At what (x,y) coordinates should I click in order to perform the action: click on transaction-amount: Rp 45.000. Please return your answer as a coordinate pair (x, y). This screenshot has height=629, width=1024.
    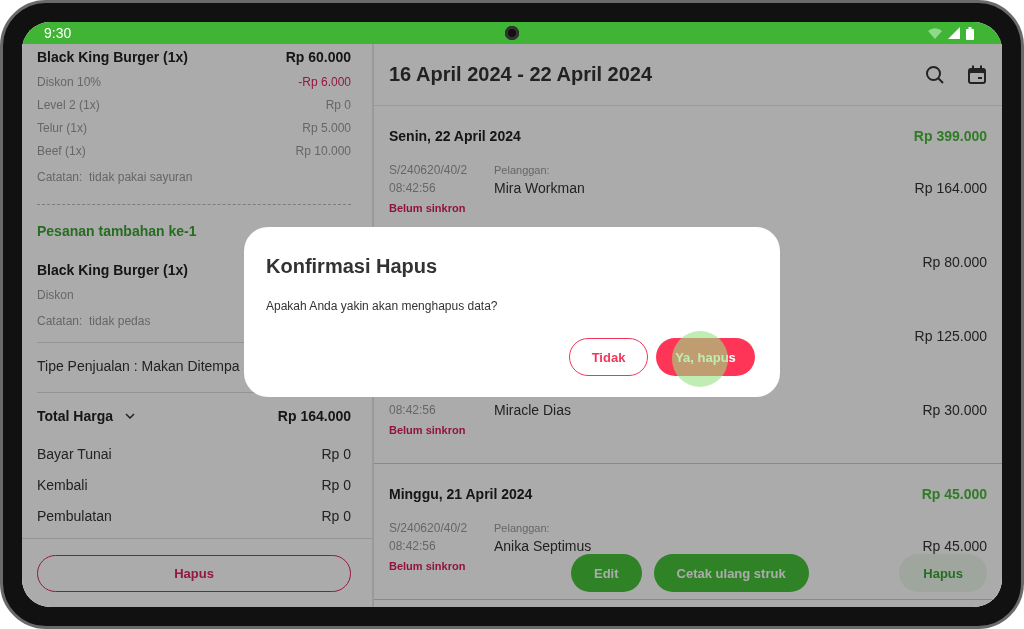
    Looking at the image, I should click on (954, 546).